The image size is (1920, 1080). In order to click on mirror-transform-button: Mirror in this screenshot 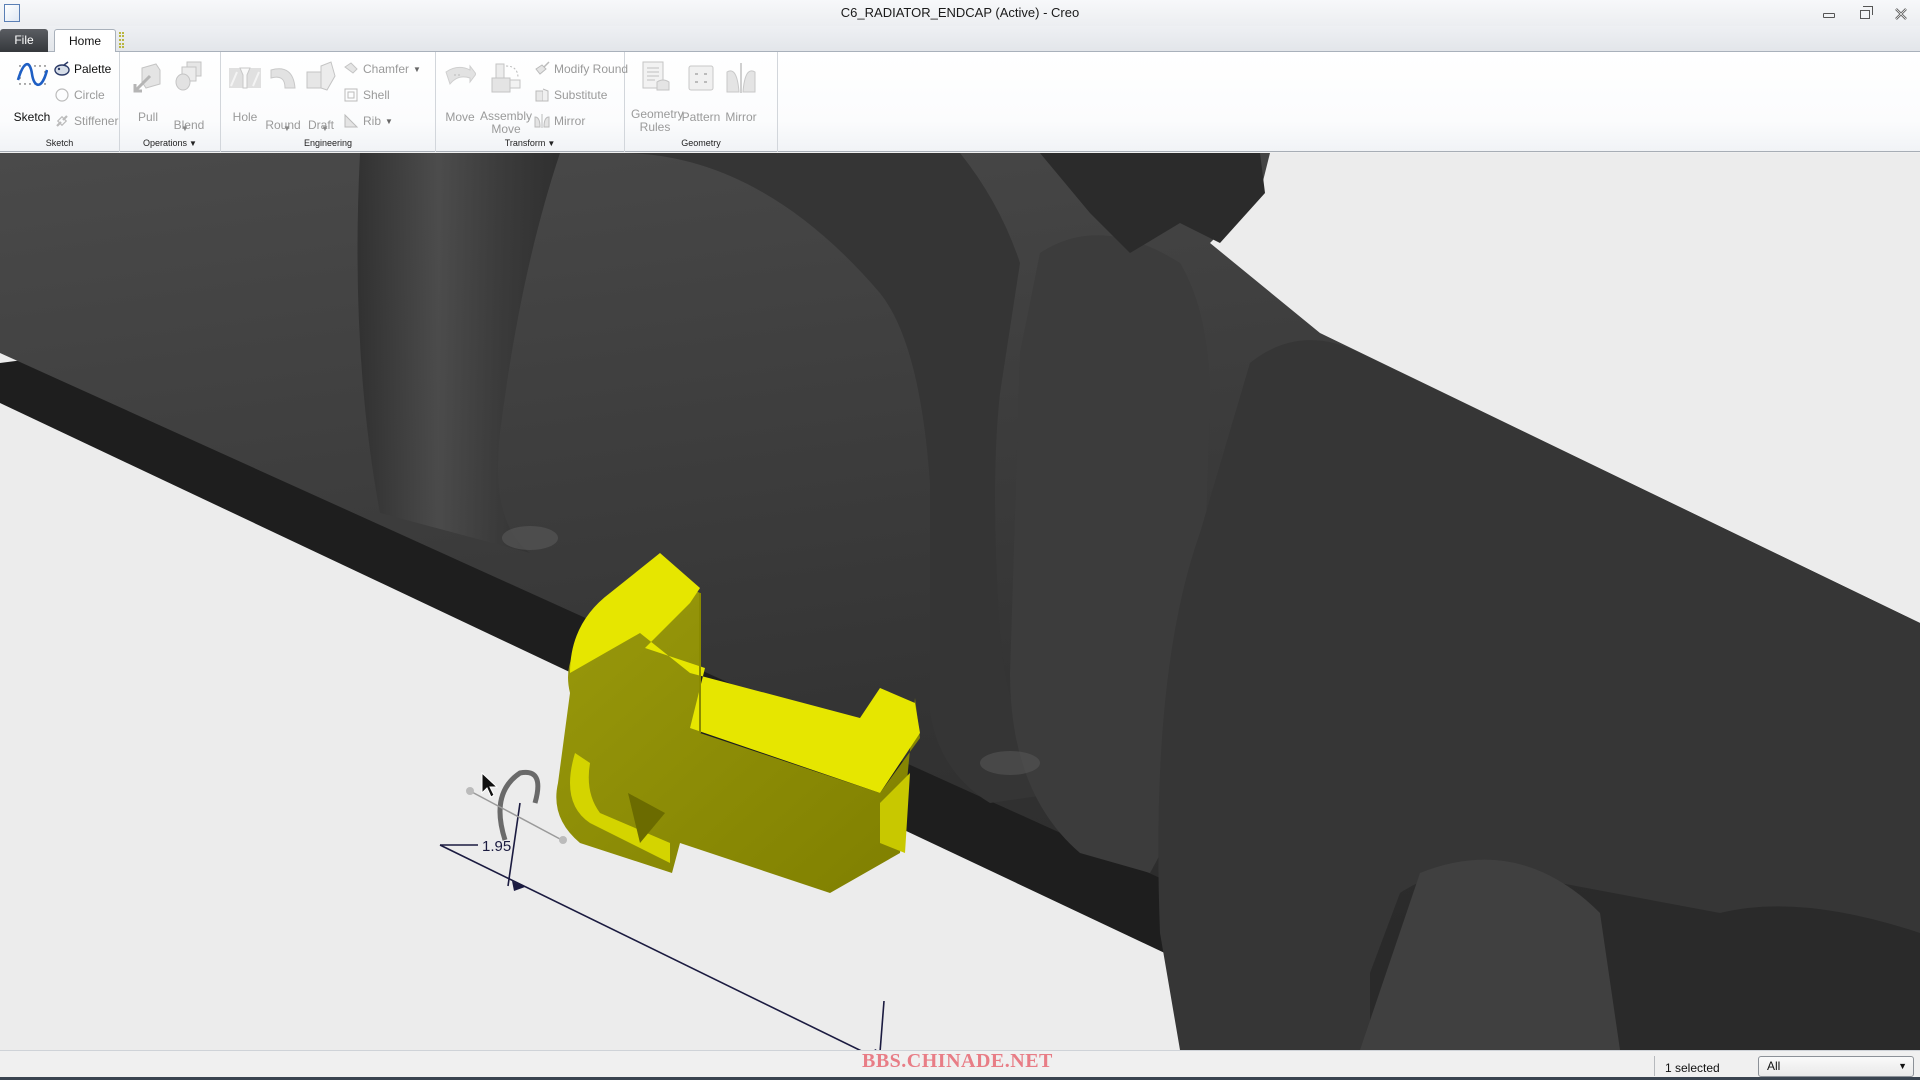, I will do `click(559, 121)`.